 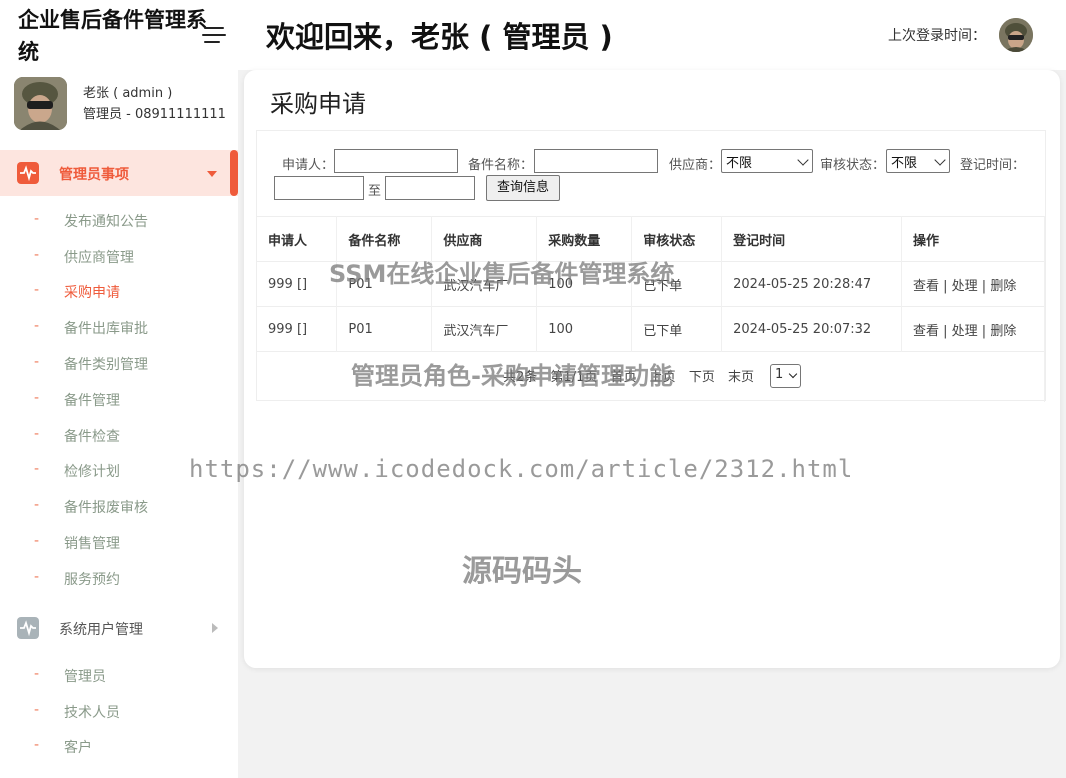 What do you see at coordinates (520, 377) in the screenshot?
I see `pager-total: 共2条` at bounding box center [520, 377].